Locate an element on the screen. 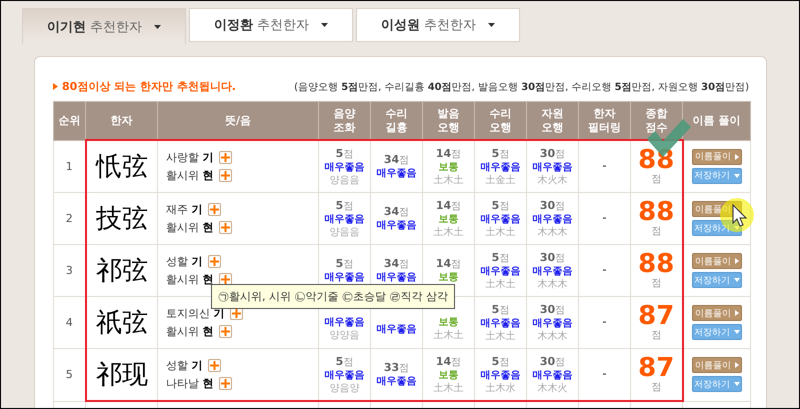  column-header: 한자 필터링 is located at coordinates (604, 121).